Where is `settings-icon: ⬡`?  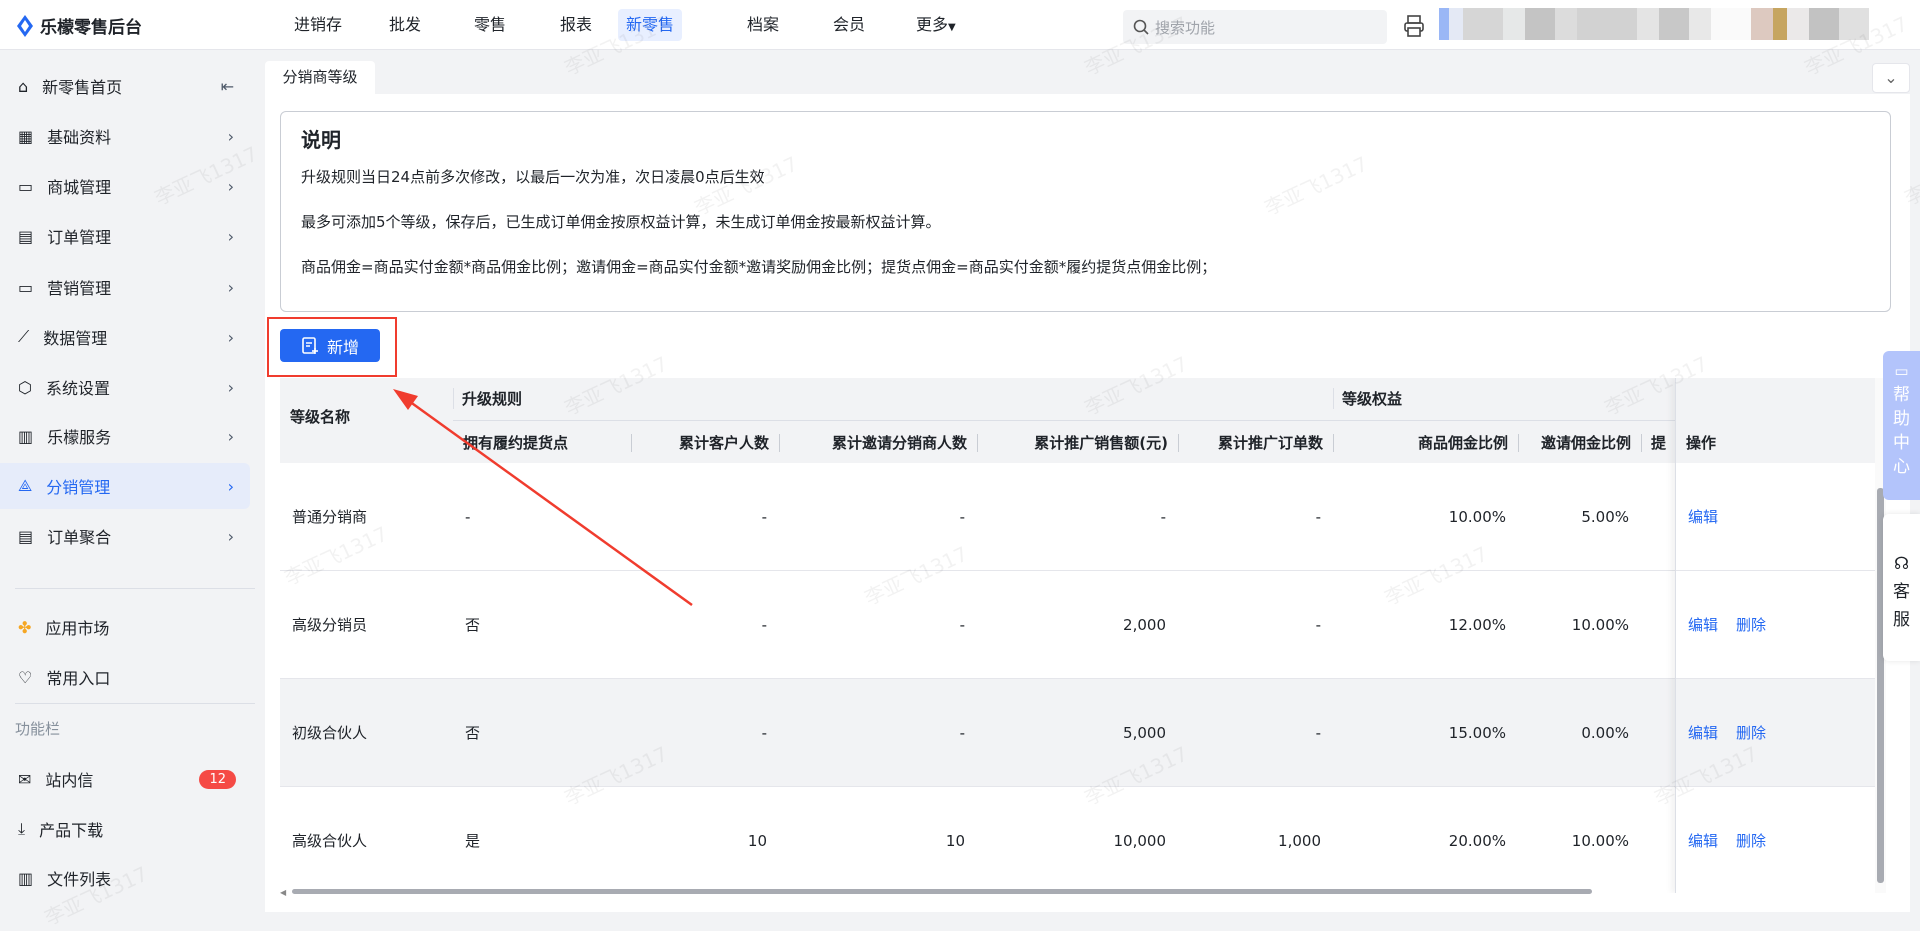 settings-icon: ⬡ is located at coordinates (25, 387).